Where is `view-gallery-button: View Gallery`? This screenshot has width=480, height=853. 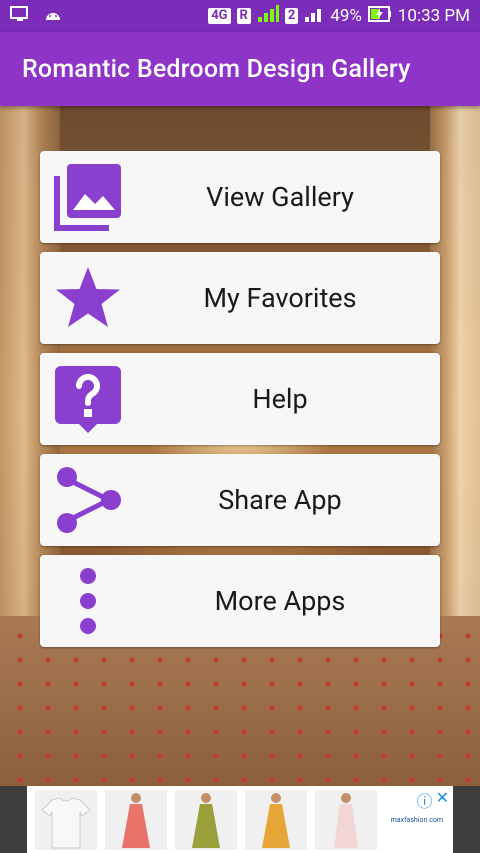
view-gallery-button: View Gallery is located at coordinates (240, 197).